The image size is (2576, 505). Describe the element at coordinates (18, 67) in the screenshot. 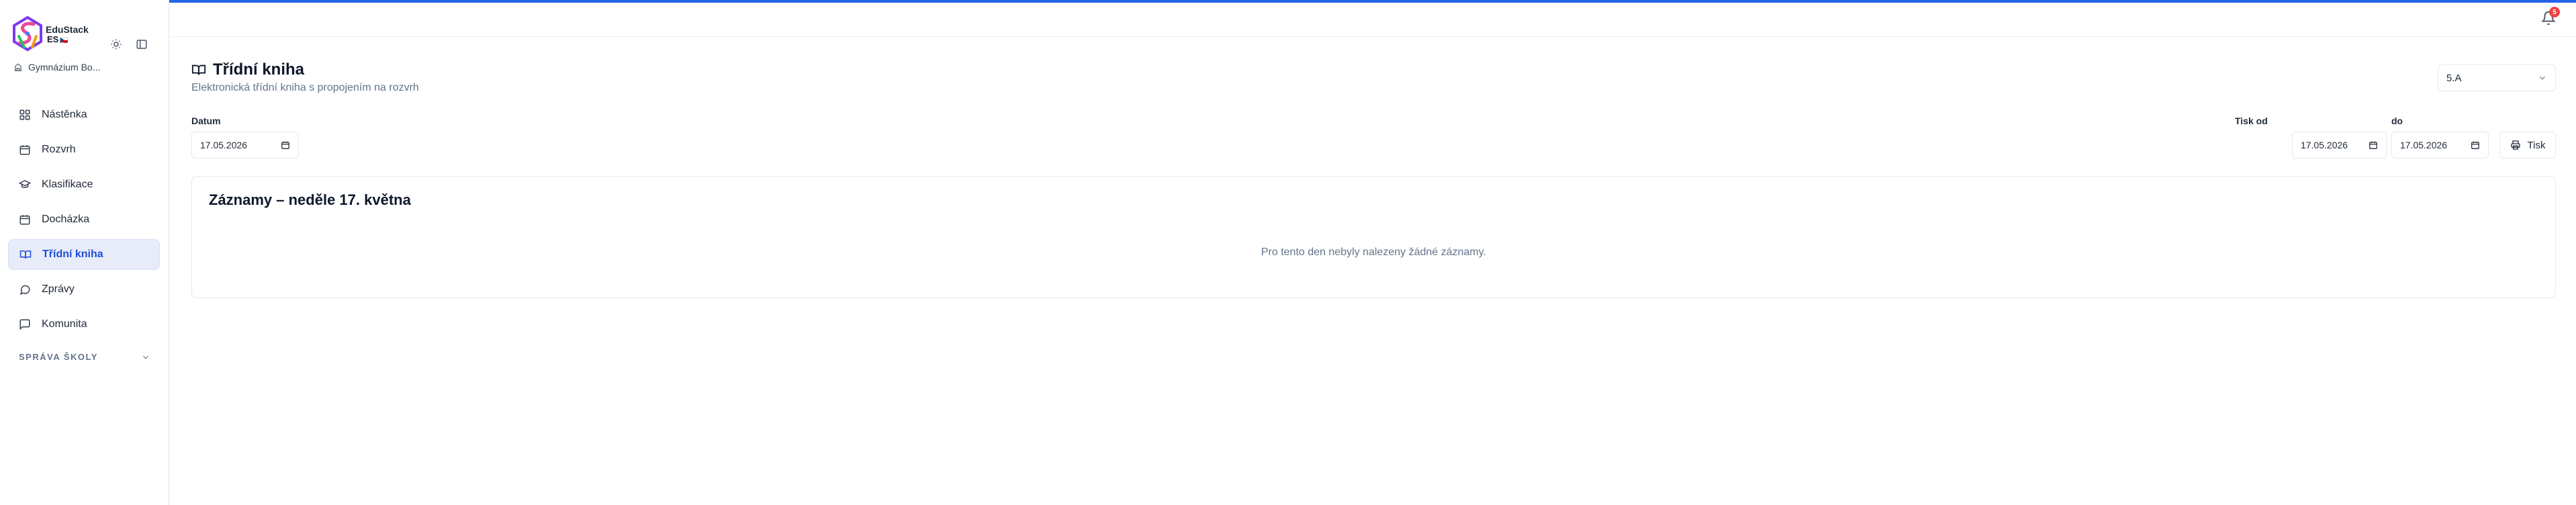

I see `building-icon` at that location.